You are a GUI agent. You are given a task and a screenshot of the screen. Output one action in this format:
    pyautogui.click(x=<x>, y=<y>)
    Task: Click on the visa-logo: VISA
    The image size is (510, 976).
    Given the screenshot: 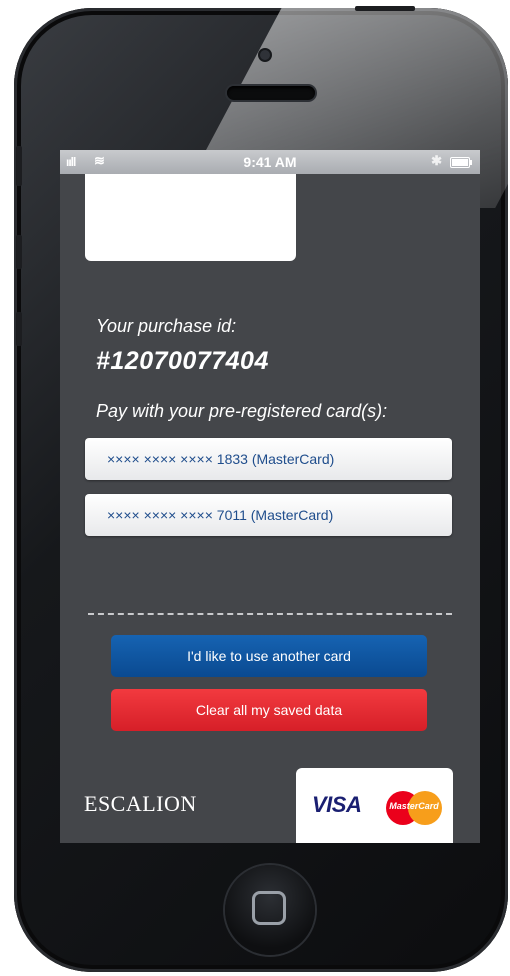 What is the action you would take?
    pyautogui.click(x=337, y=804)
    